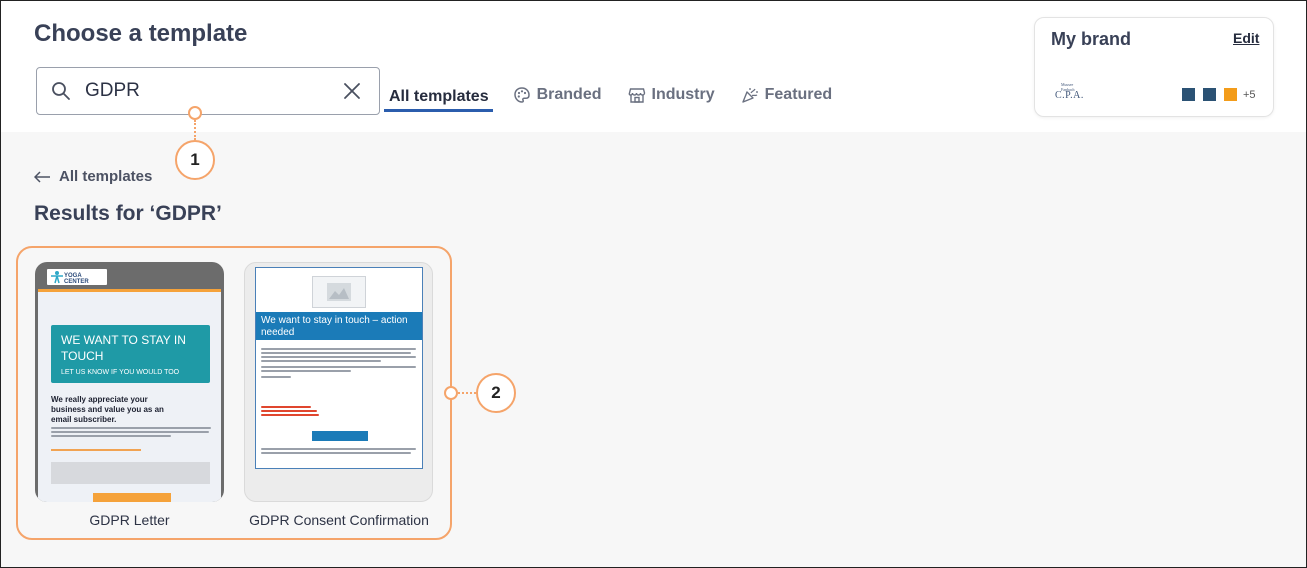 This screenshot has height=568, width=1307. I want to click on tab-label: Featured, so click(798, 94).